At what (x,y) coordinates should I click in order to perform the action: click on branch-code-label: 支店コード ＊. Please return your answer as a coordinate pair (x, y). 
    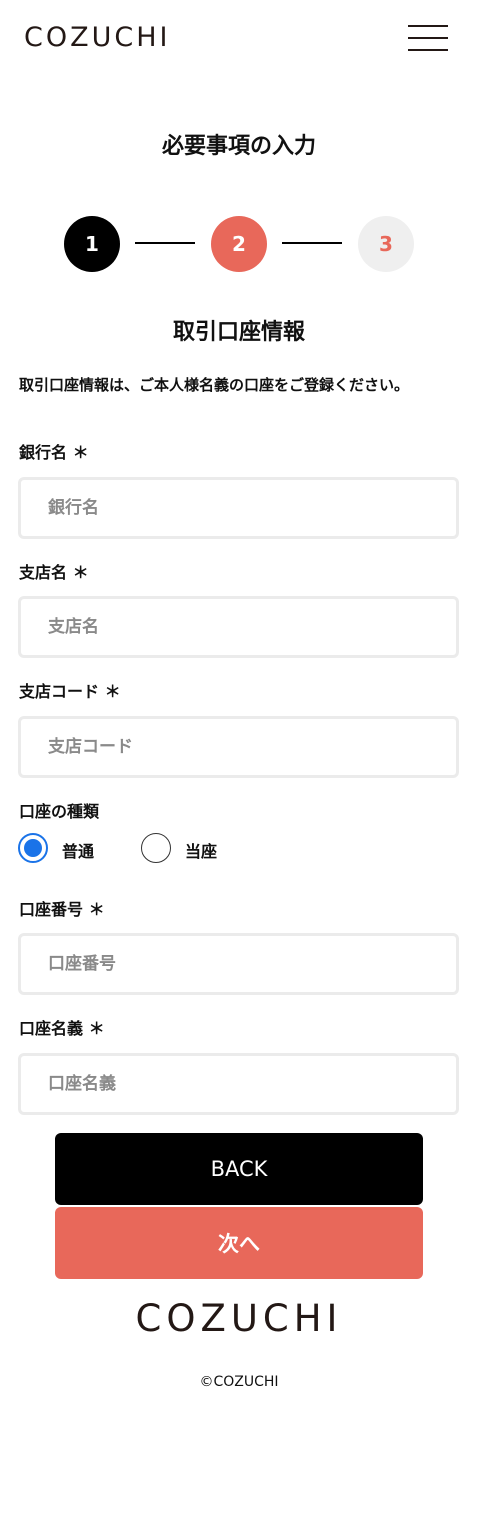
    Looking at the image, I should click on (70, 691).